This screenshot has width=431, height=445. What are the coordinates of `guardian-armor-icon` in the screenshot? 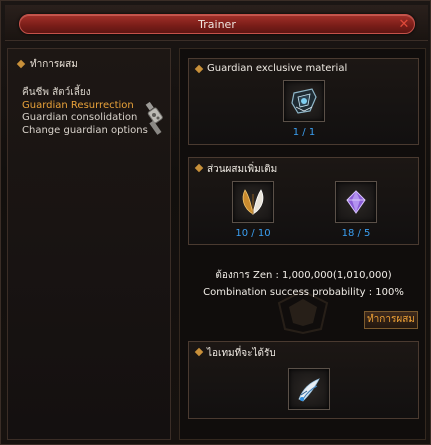 It's located at (304, 101).